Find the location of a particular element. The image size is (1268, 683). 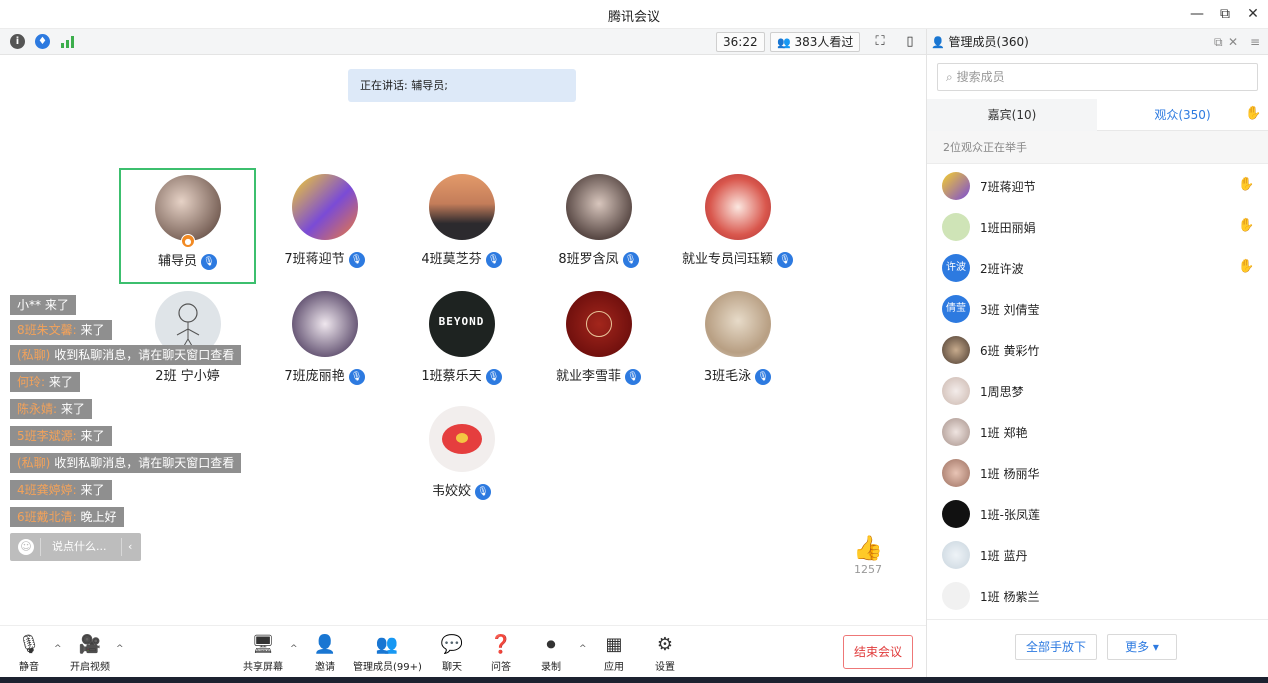

minimize-button: — is located at coordinates (1197, 14).